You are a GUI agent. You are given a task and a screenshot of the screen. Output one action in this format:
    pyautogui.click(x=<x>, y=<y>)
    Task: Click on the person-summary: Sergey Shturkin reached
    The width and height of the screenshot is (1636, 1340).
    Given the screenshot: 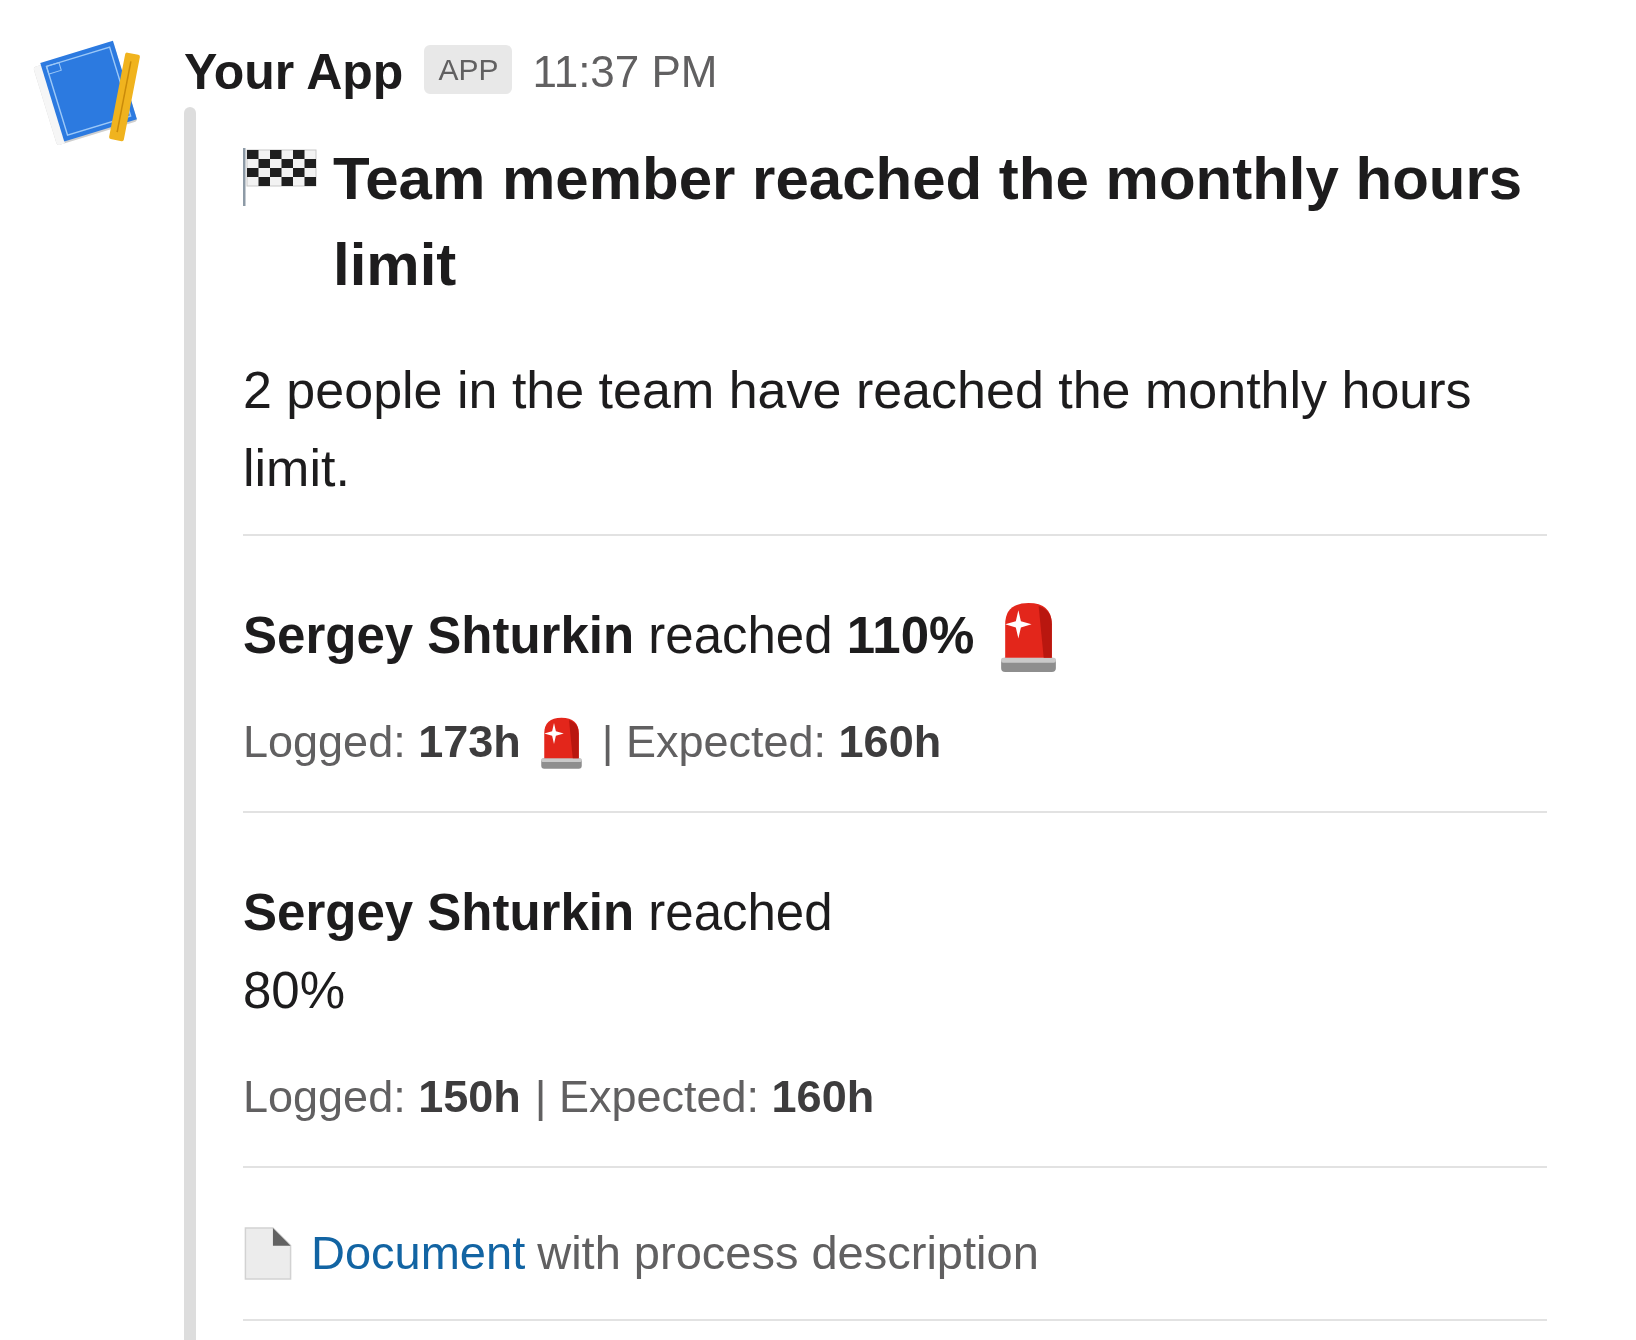 What is the action you would take?
    pyautogui.click(x=538, y=913)
    